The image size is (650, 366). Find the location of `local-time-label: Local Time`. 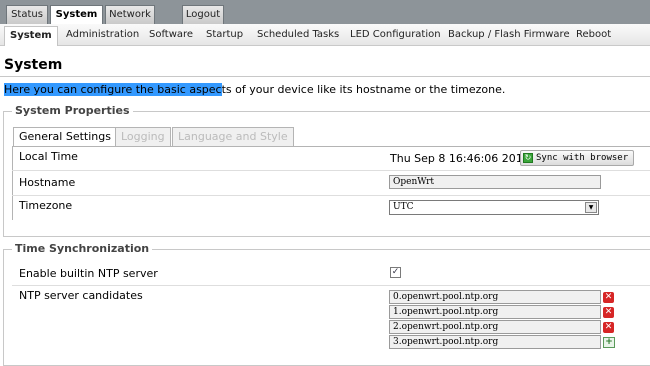

local-time-label: Local Time is located at coordinates (48, 156).